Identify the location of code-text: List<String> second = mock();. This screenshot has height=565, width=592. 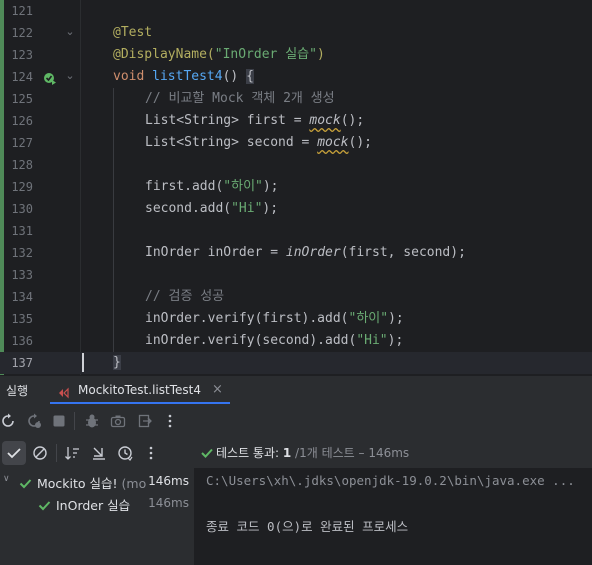
(258, 143).